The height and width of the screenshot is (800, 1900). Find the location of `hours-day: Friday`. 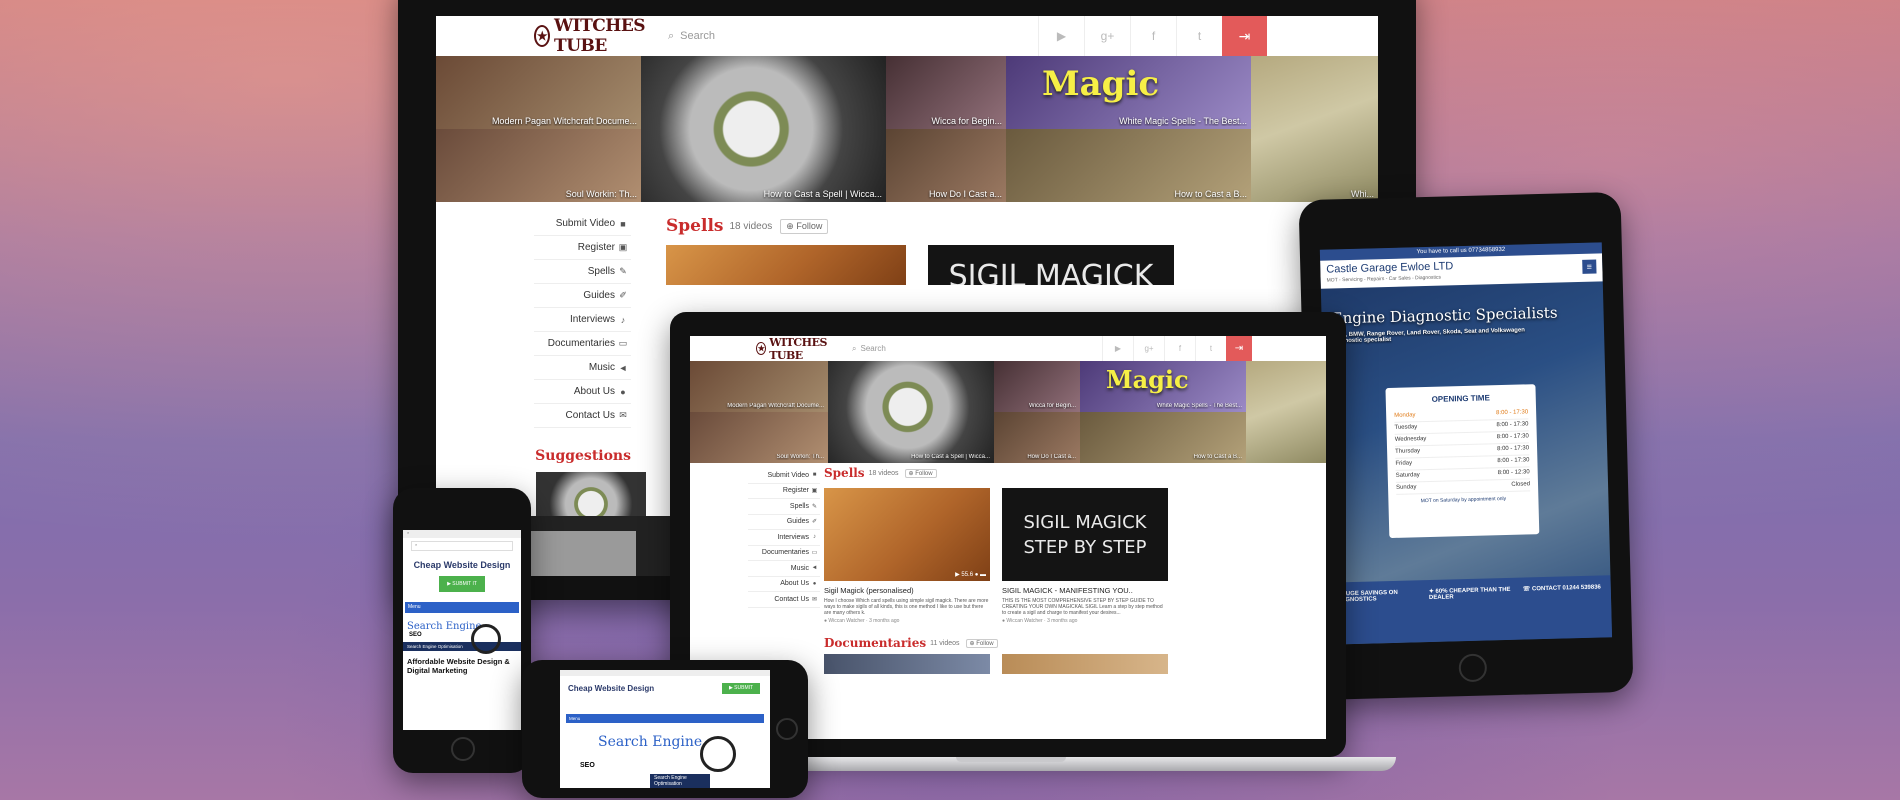

hours-day: Friday is located at coordinates (1404, 463).